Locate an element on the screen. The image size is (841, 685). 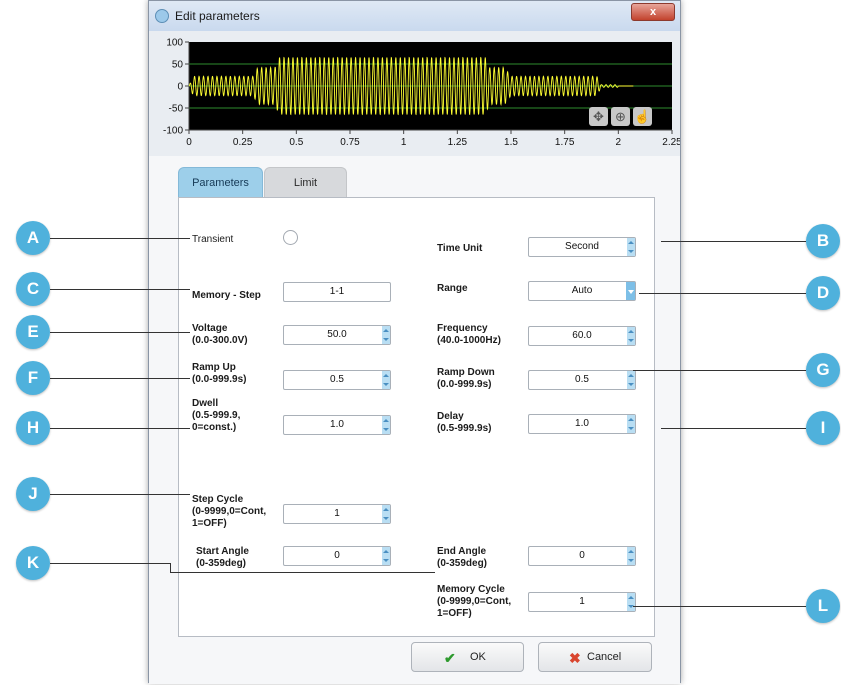
x-tick-label: 0.25 is located at coordinates (243, 142).